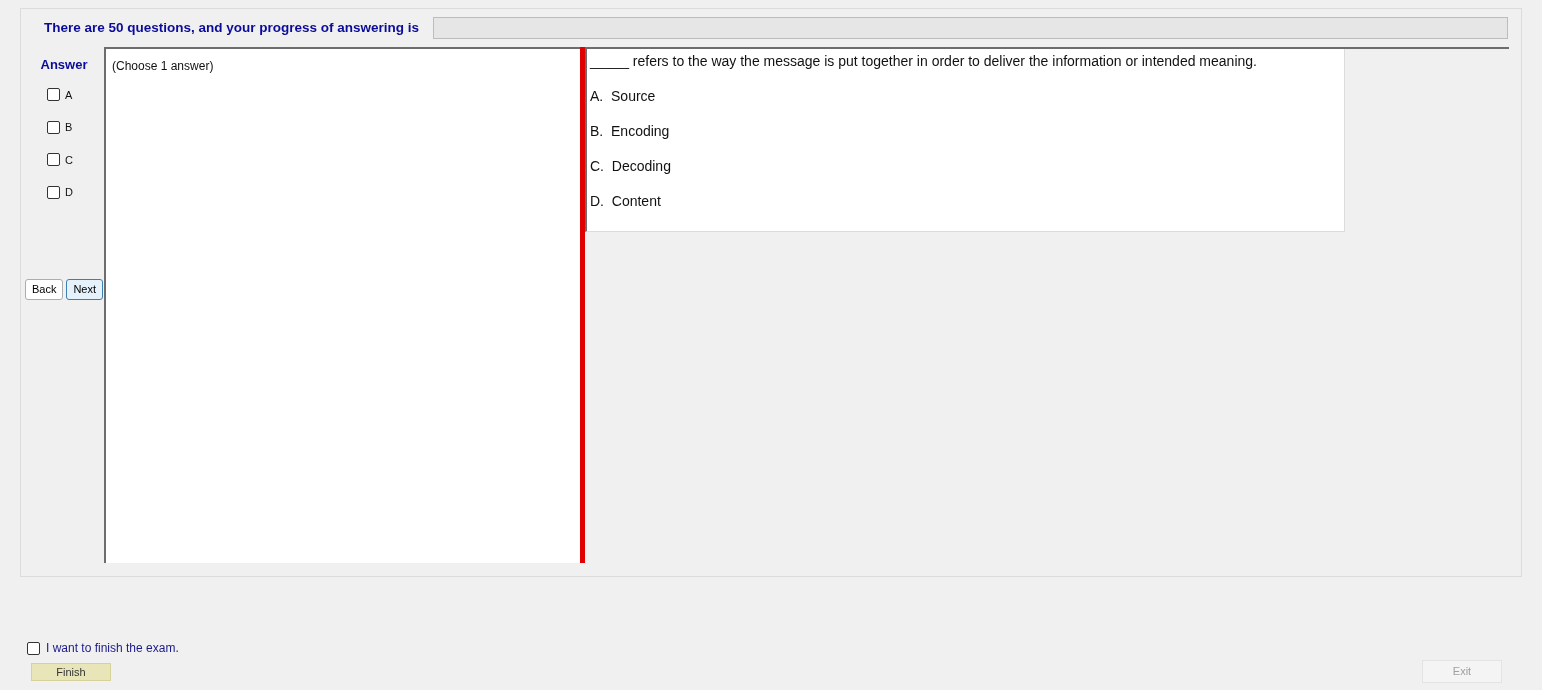  Describe the element at coordinates (69, 127) in the screenshot. I see `option-label: B` at that location.